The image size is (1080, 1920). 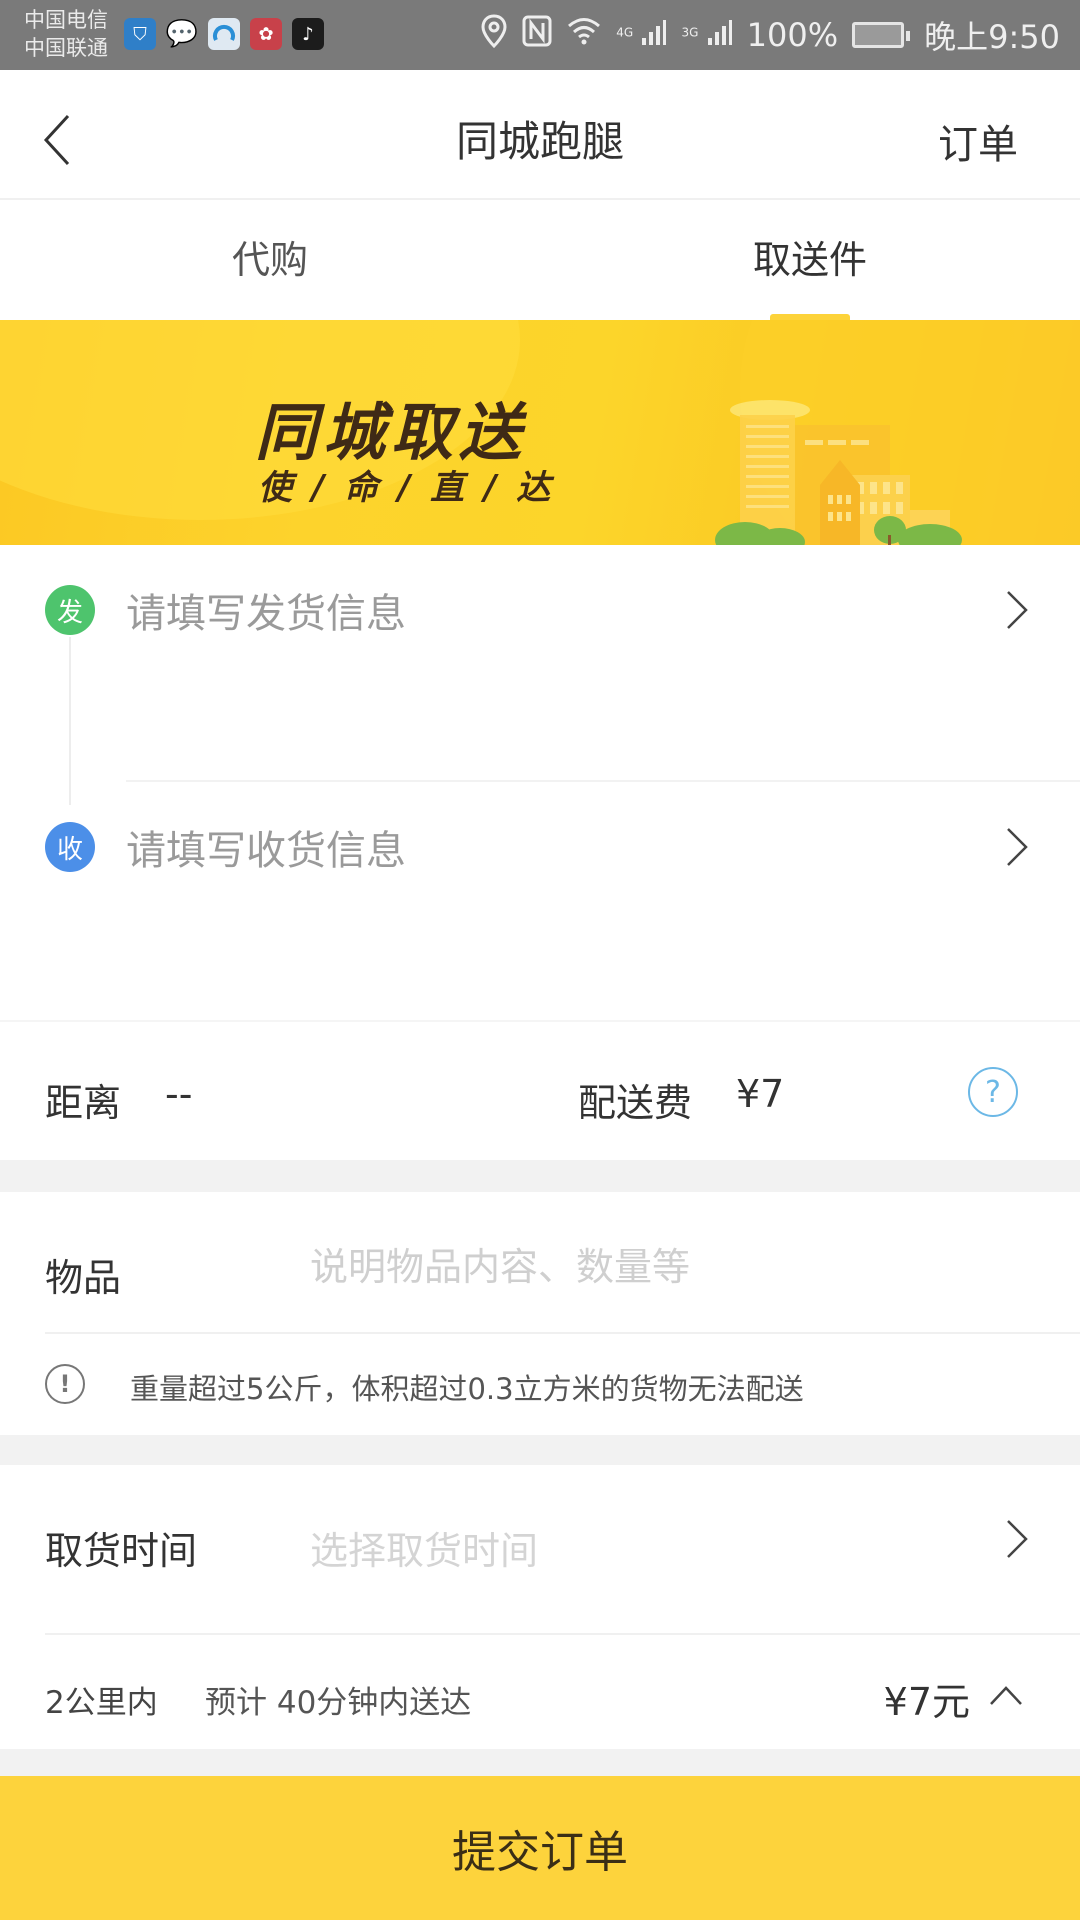 I want to click on clock: 晚上9:50, so click(x=992, y=37).